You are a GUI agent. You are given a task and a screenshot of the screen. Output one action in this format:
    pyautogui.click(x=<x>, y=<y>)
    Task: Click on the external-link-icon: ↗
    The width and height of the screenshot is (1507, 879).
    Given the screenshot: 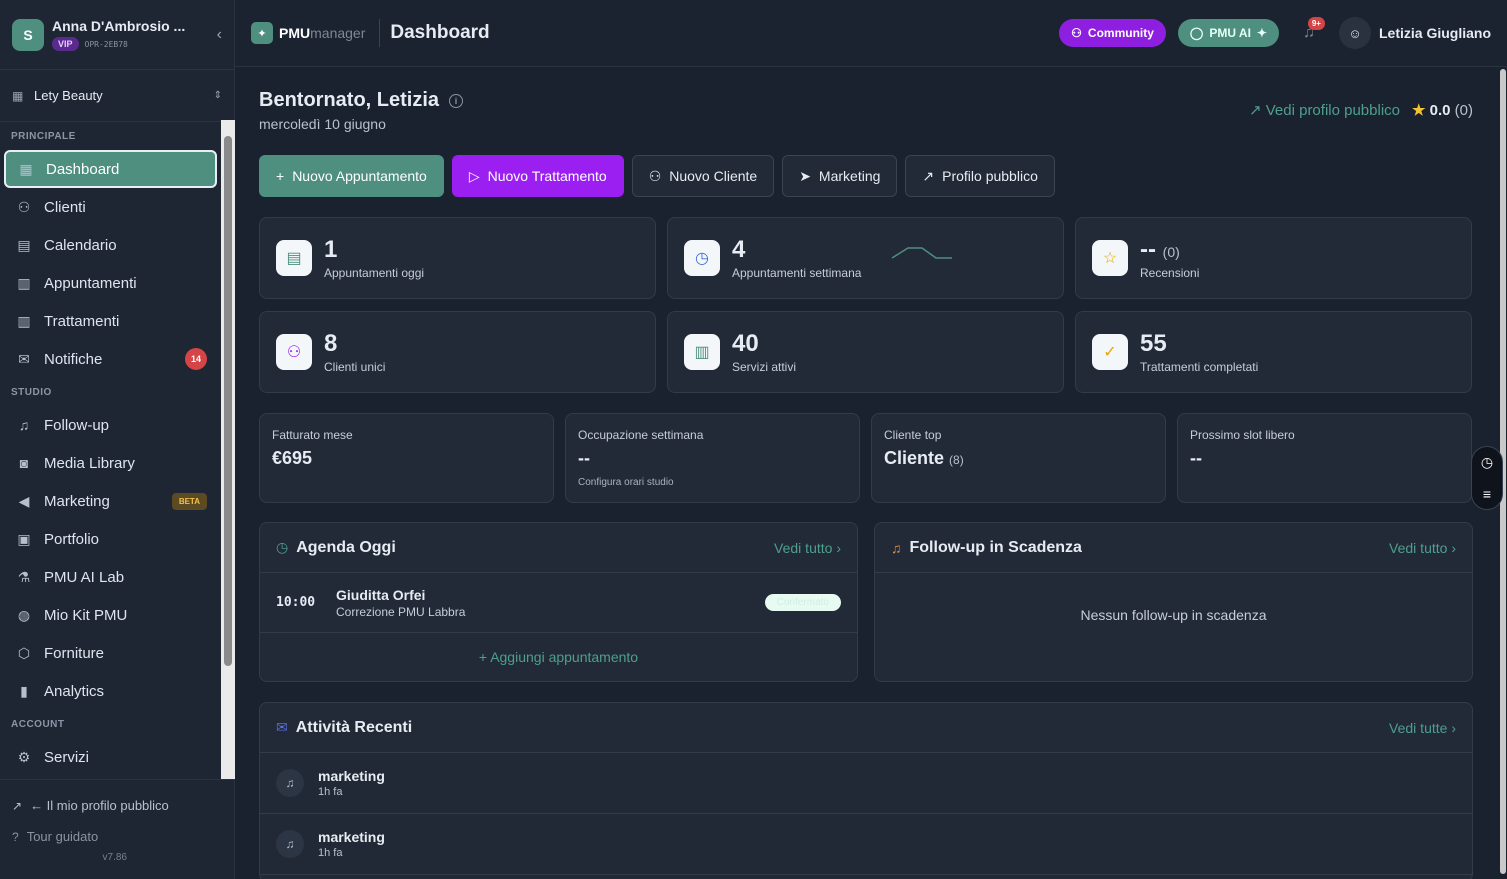 What is the action you would take?
    pyautogui.click(x=17, y=805)
    